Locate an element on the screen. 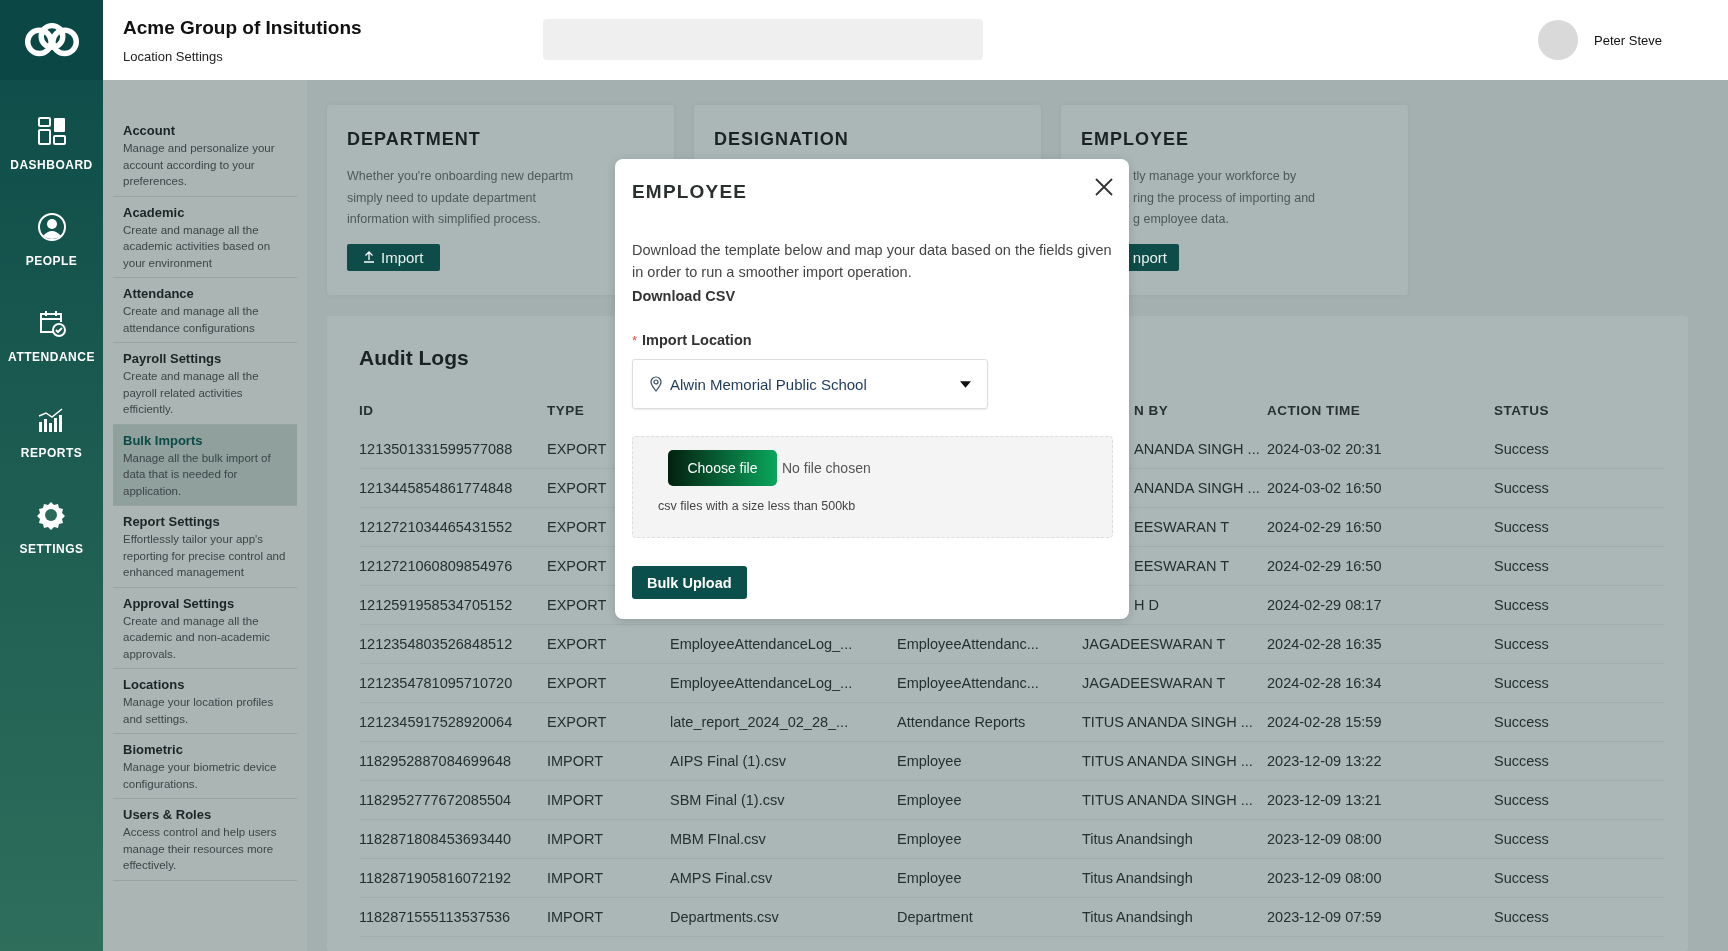 The height and width of the screenshot is (951, 1728). location-pin-icon is located at coordinates (656, 384).